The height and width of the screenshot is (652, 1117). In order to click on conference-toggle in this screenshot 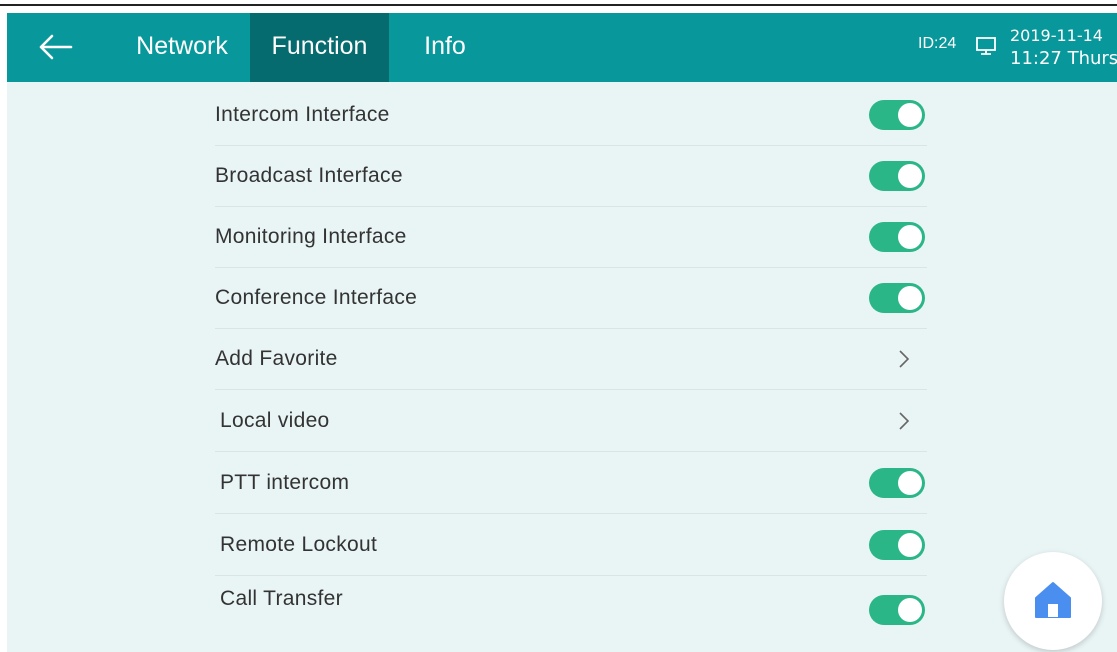, I will do `click(897, 297)`.